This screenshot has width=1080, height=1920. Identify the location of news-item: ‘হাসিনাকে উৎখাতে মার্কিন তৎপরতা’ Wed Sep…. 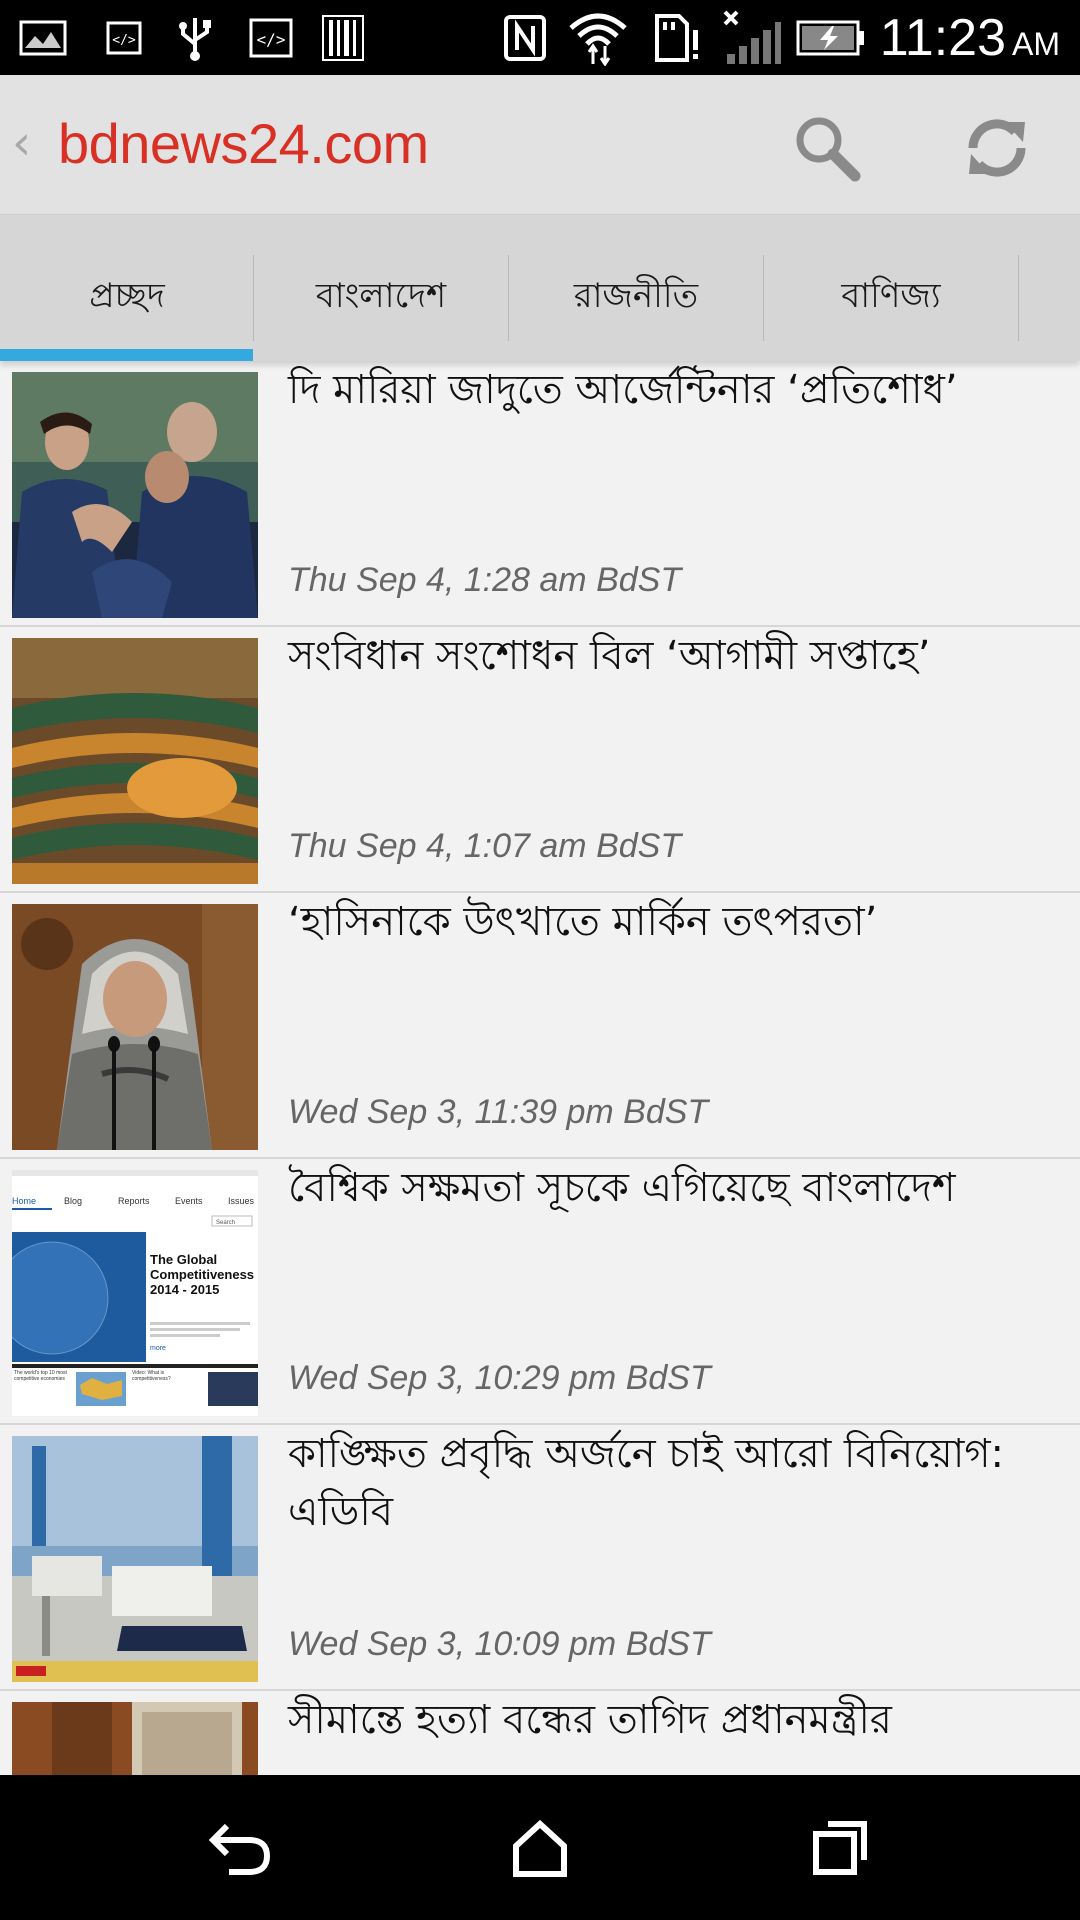
(540, 1026).